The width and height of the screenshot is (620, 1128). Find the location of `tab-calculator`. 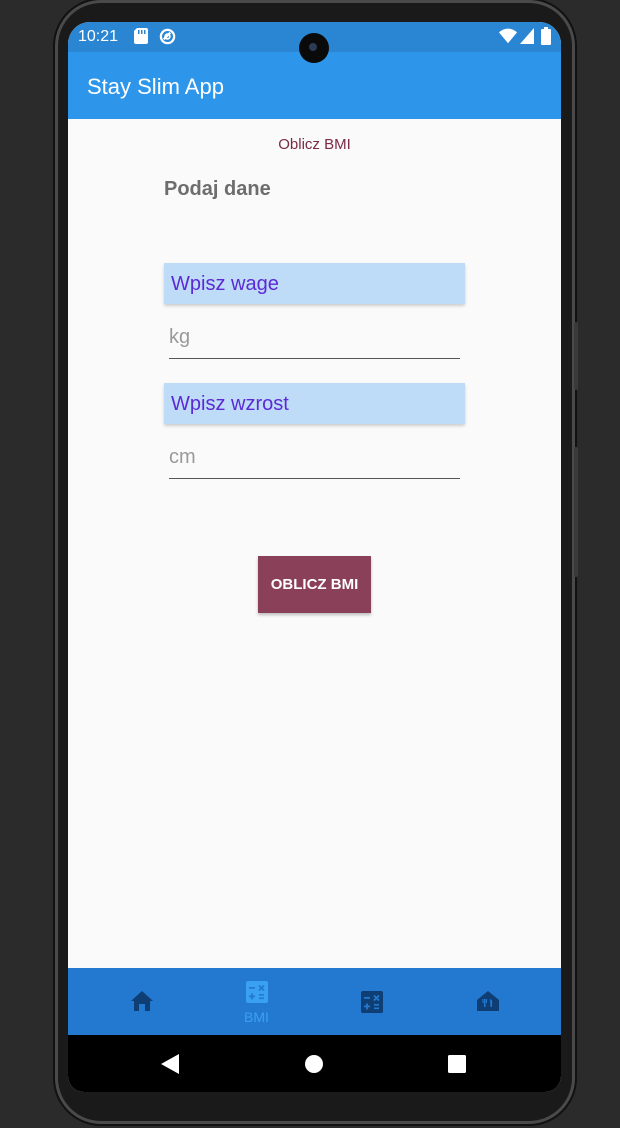

tab-calculator is located at coordinates (371, 1001).